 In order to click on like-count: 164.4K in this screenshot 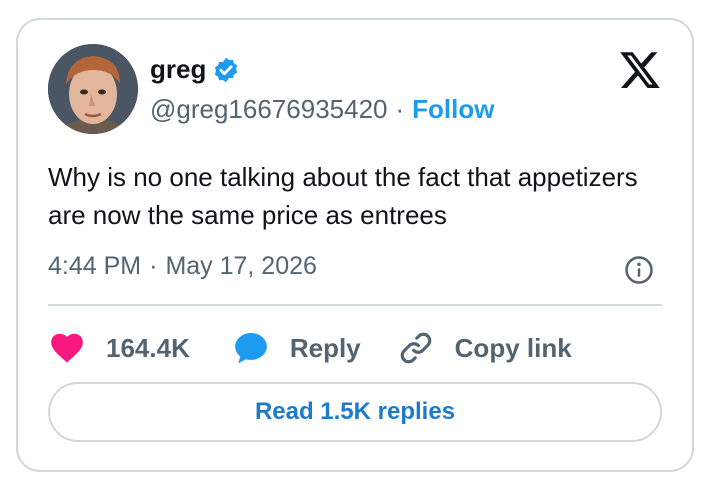, I will do `click(148, 347)`.